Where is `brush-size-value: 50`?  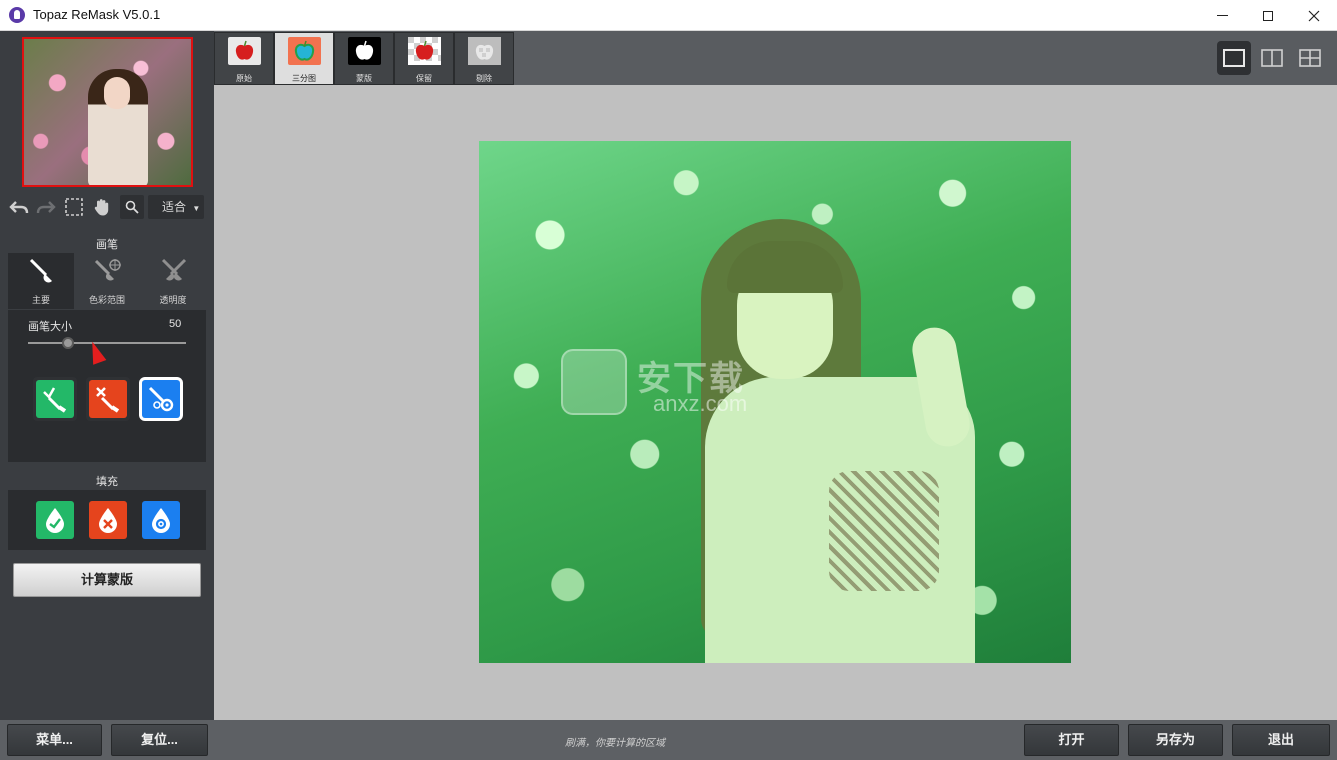
brush-size-value: 50 is located at coordinates (175, 324).